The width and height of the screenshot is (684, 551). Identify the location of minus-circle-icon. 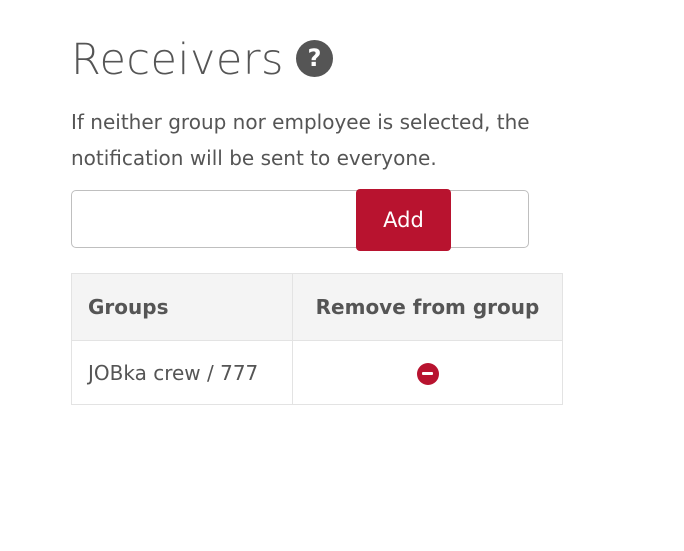
(427, 373).